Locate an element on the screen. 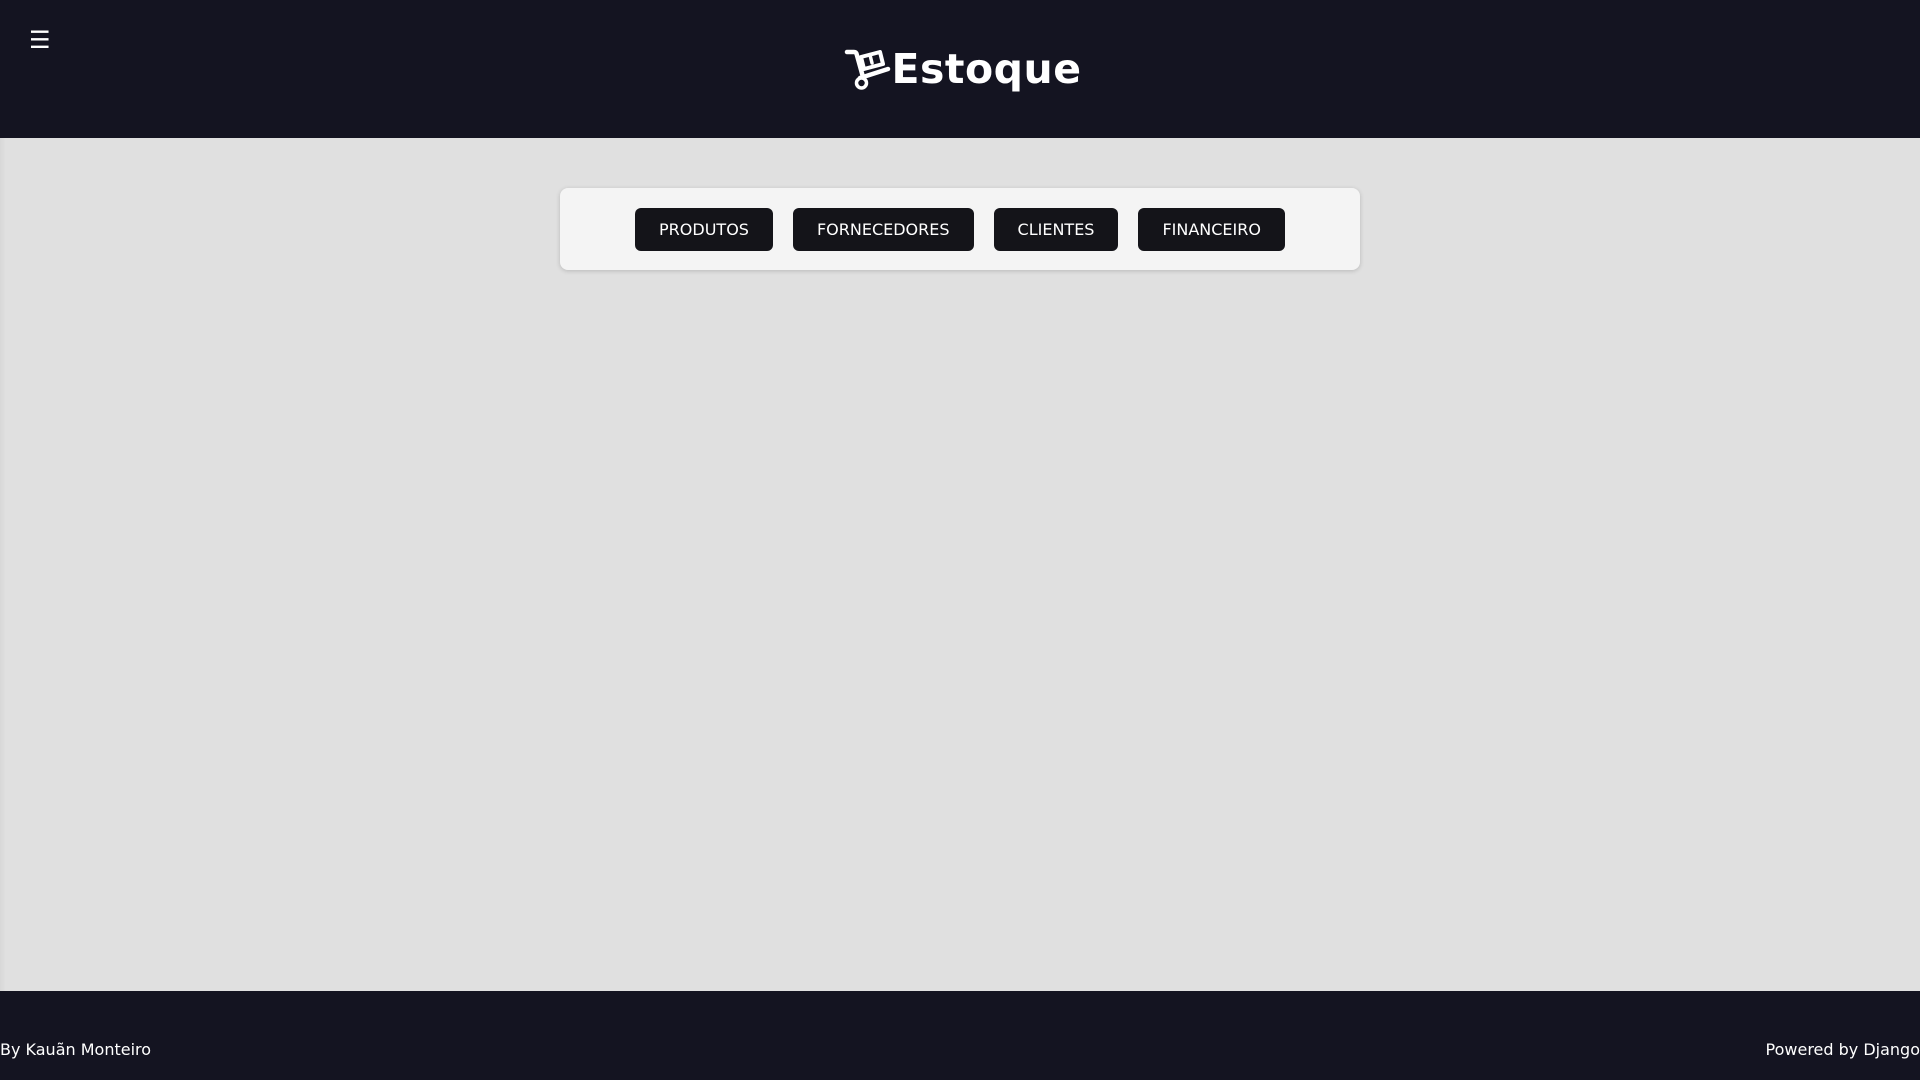 The width and height of the screenshot is (1920, 1080). clientes-button: CLIENTES is located at coordinates (1056, 229).